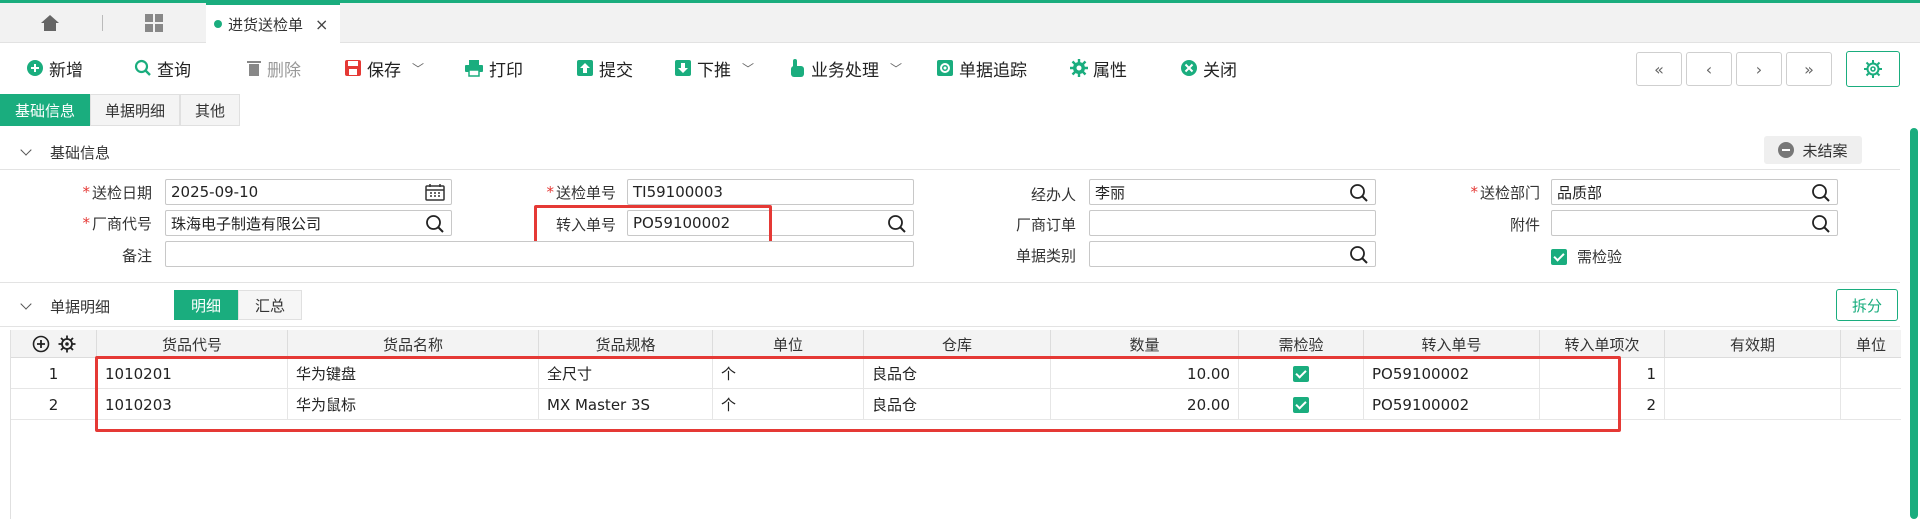  Describe the element at coordinates (54, 344) in the screenshot. I see `header-actions` at that location.